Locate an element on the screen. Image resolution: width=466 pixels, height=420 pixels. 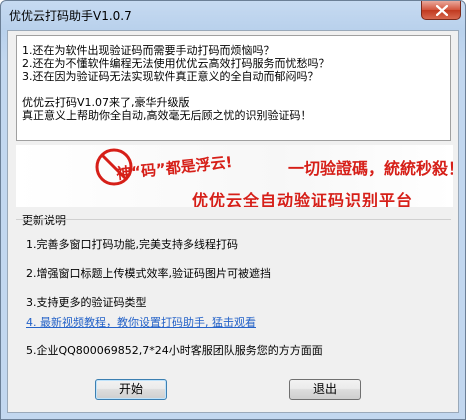
close-button is located at coordinates (441, 10).